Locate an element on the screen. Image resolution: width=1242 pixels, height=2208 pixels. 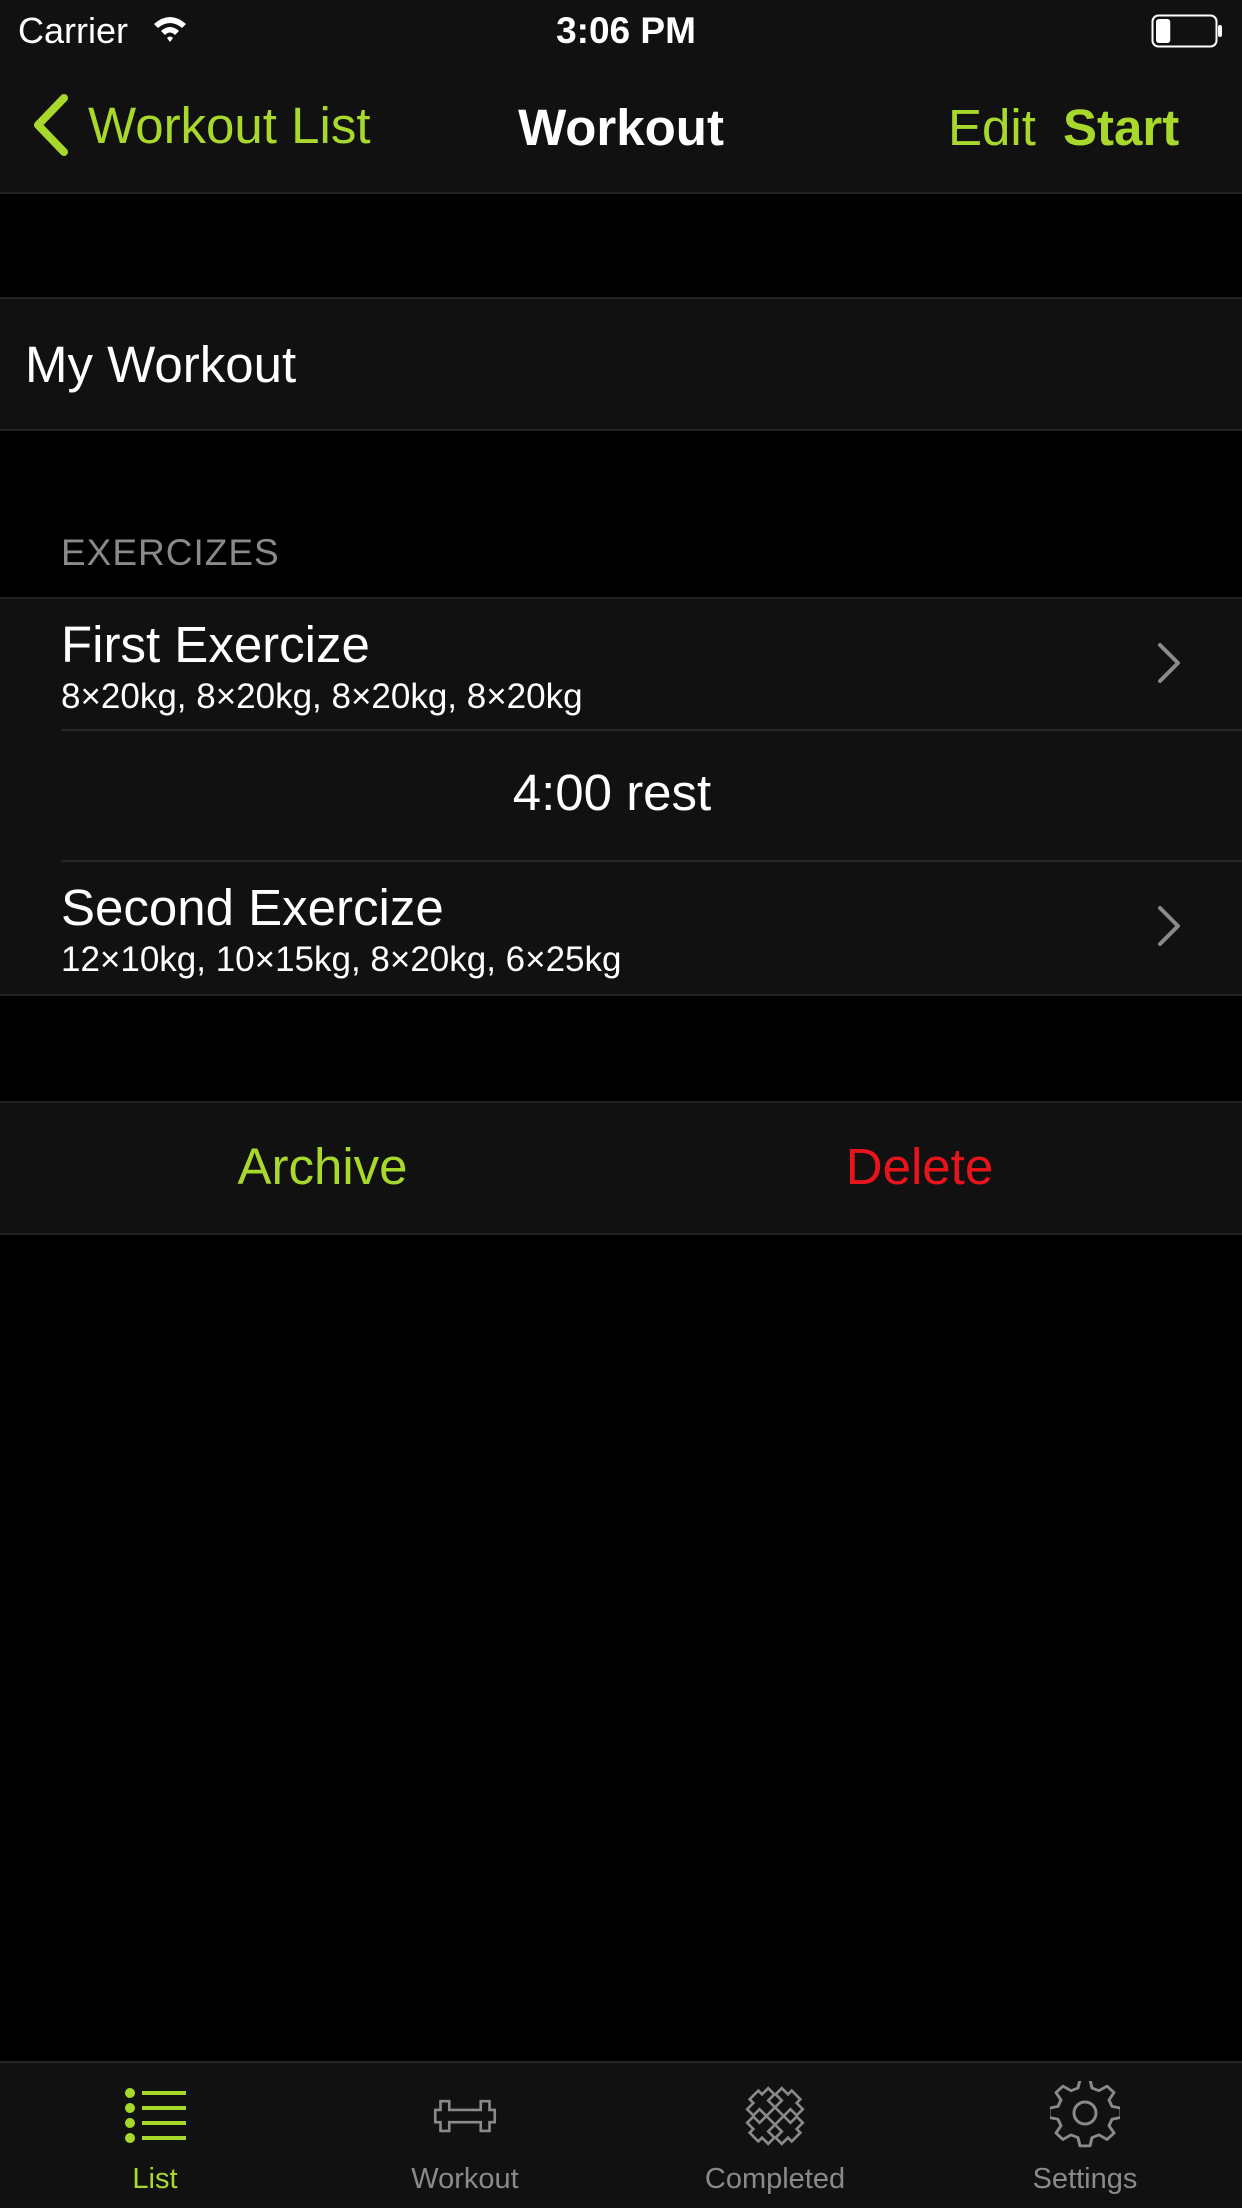
workout-name-row: My Workout is located at coordinates (621, 364).